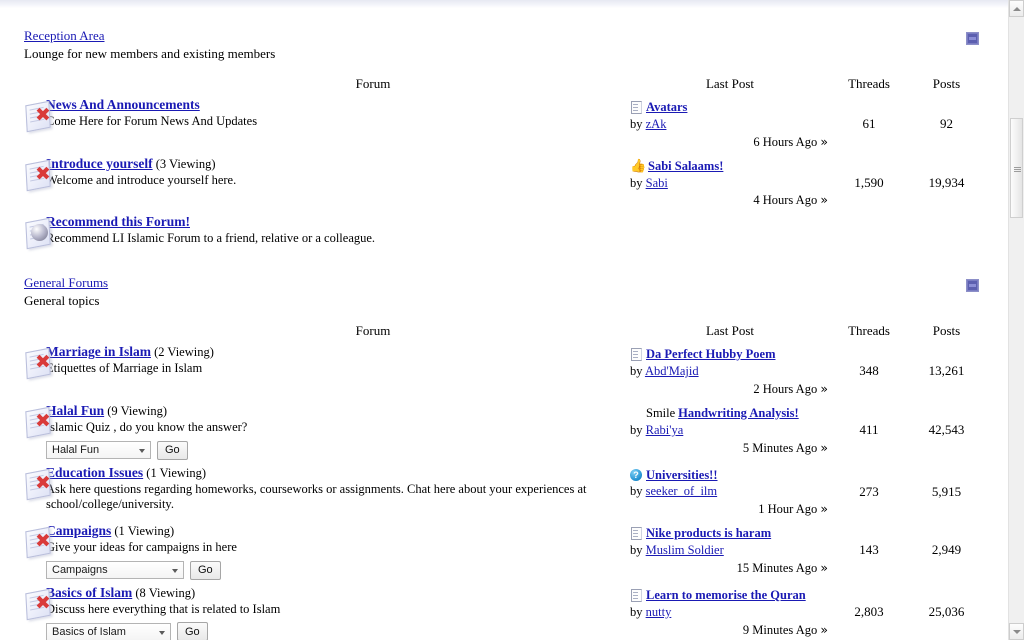 The height and width of the screenshot is (640, 1024). Describe the element at coordinates (123, 104) in the screenshot. I see `forum-title-link: News And Announcements` at that location.